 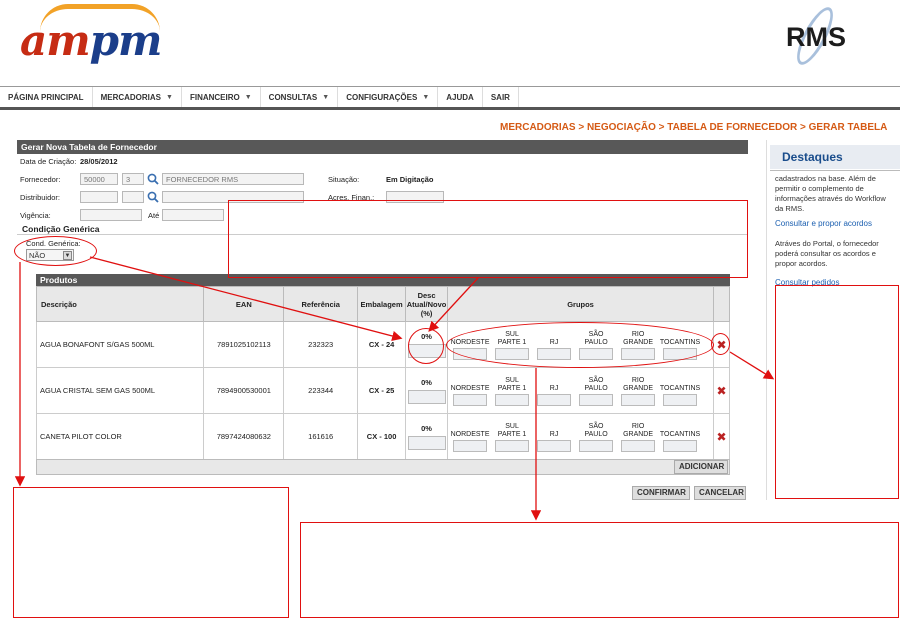 I want to click on supplier-label: Fornecedor:, so click(x=40, y=179).